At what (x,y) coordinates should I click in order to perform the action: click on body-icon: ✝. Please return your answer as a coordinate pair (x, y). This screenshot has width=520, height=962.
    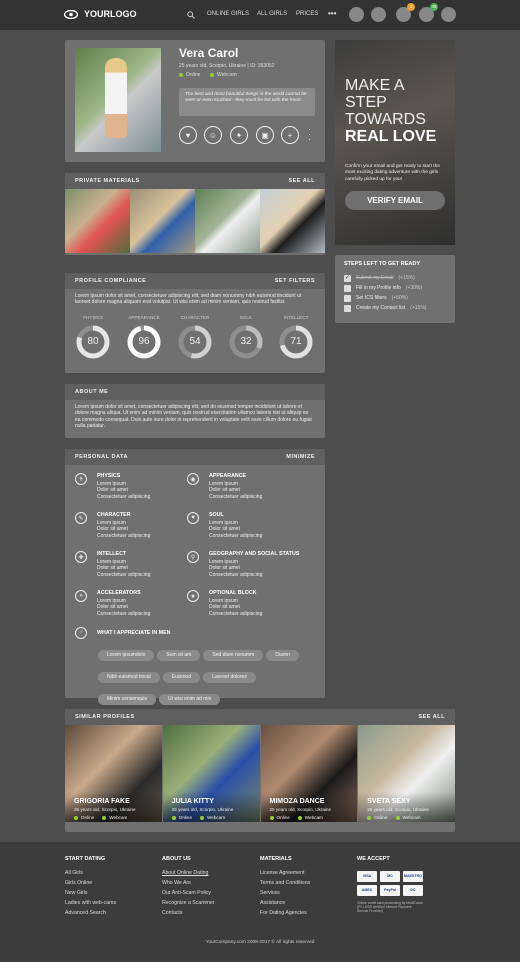
    Looking at the image, I should click on (81, 479).